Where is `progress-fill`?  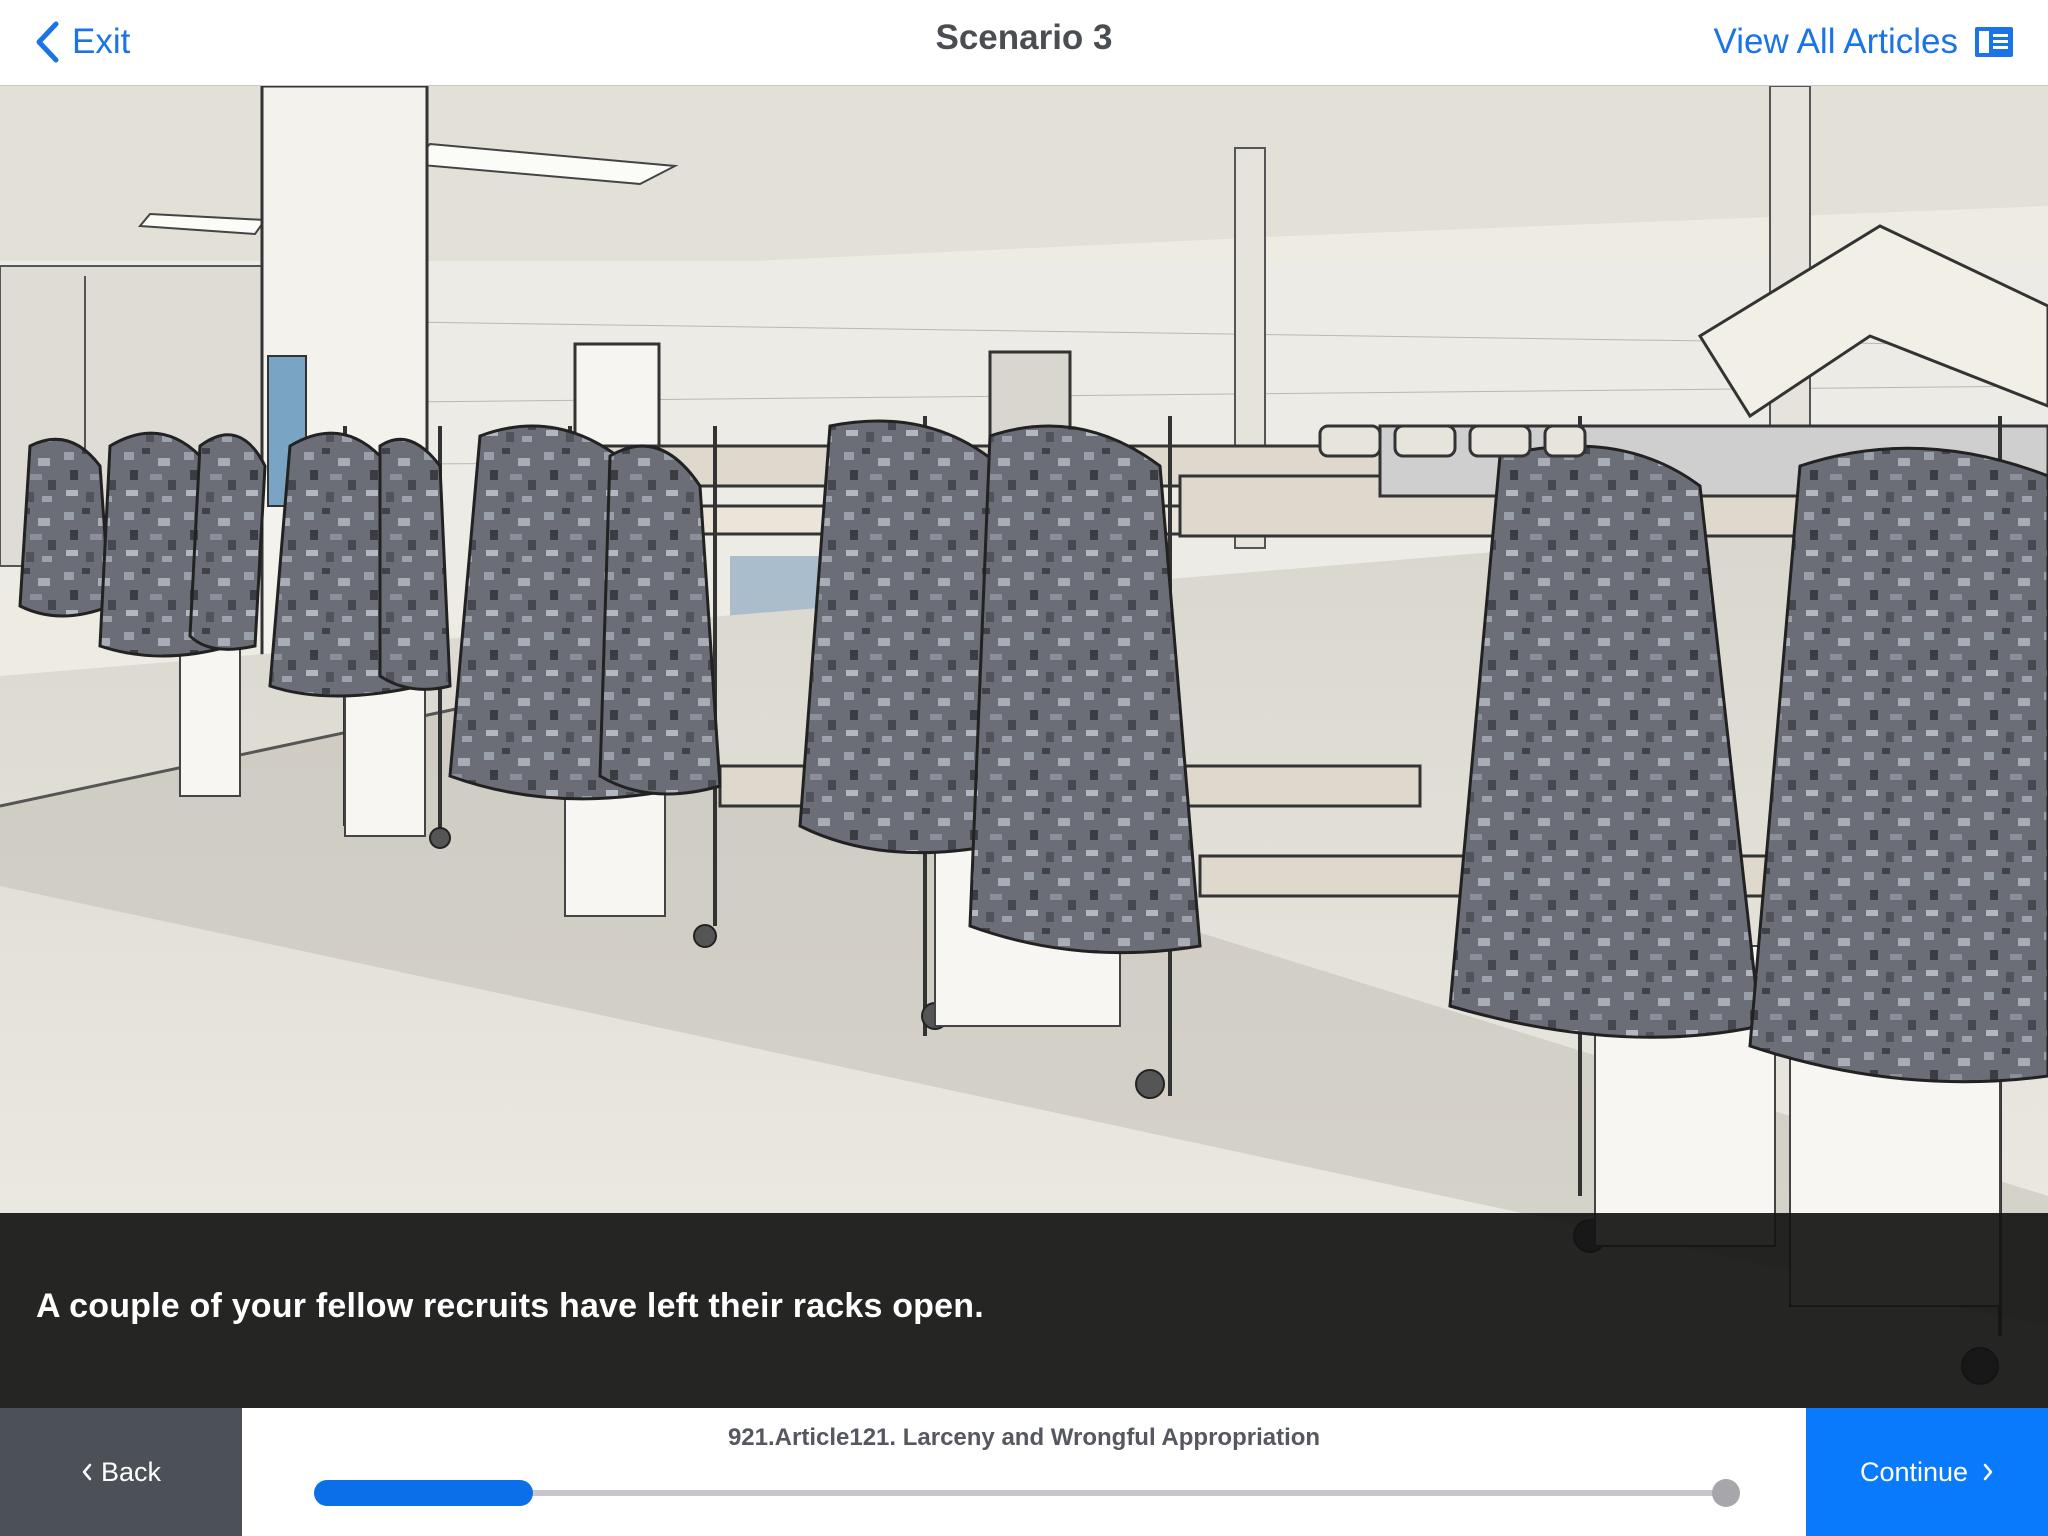 progress-fill is located at coordinates (423, 1493).